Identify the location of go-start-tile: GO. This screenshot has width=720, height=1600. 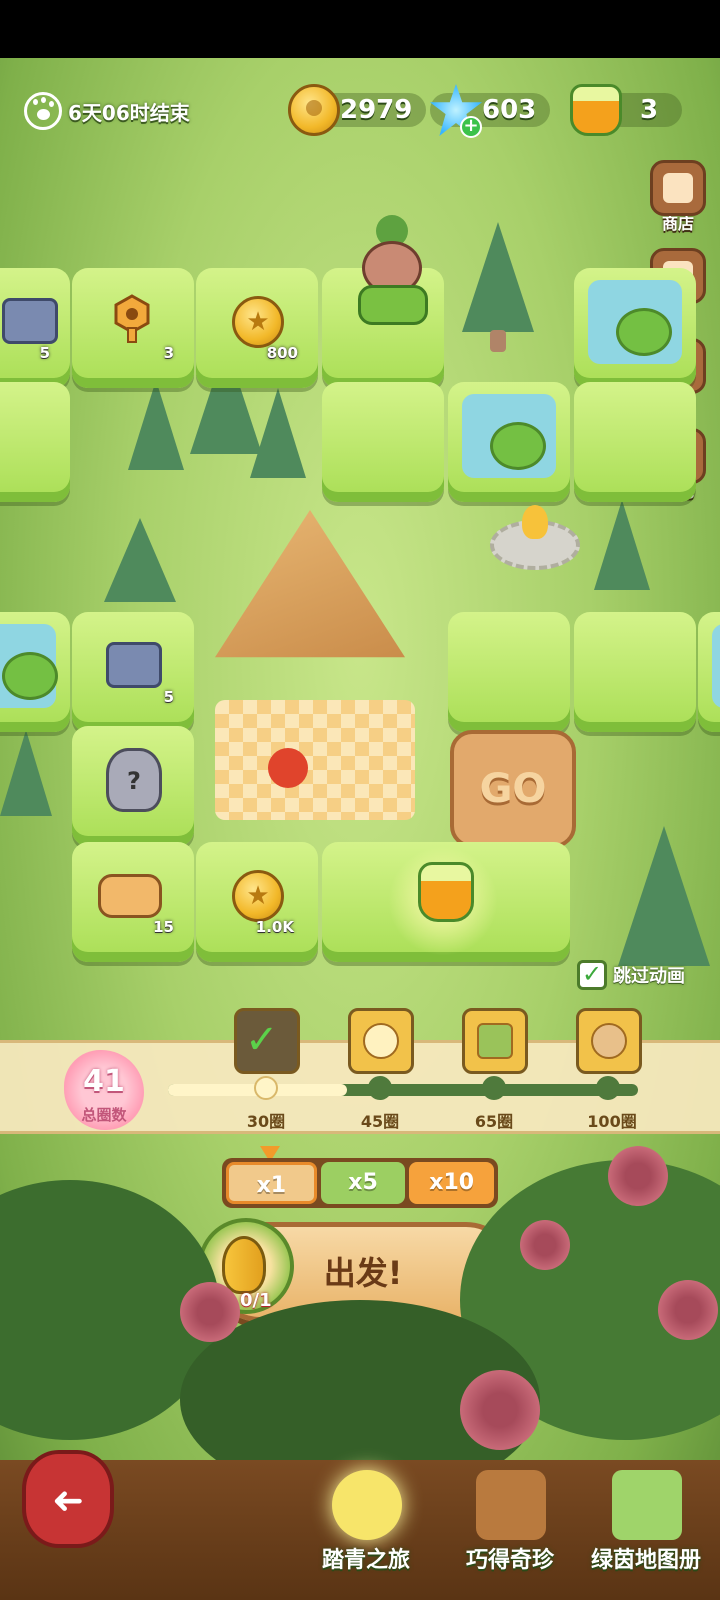
(513, 789).